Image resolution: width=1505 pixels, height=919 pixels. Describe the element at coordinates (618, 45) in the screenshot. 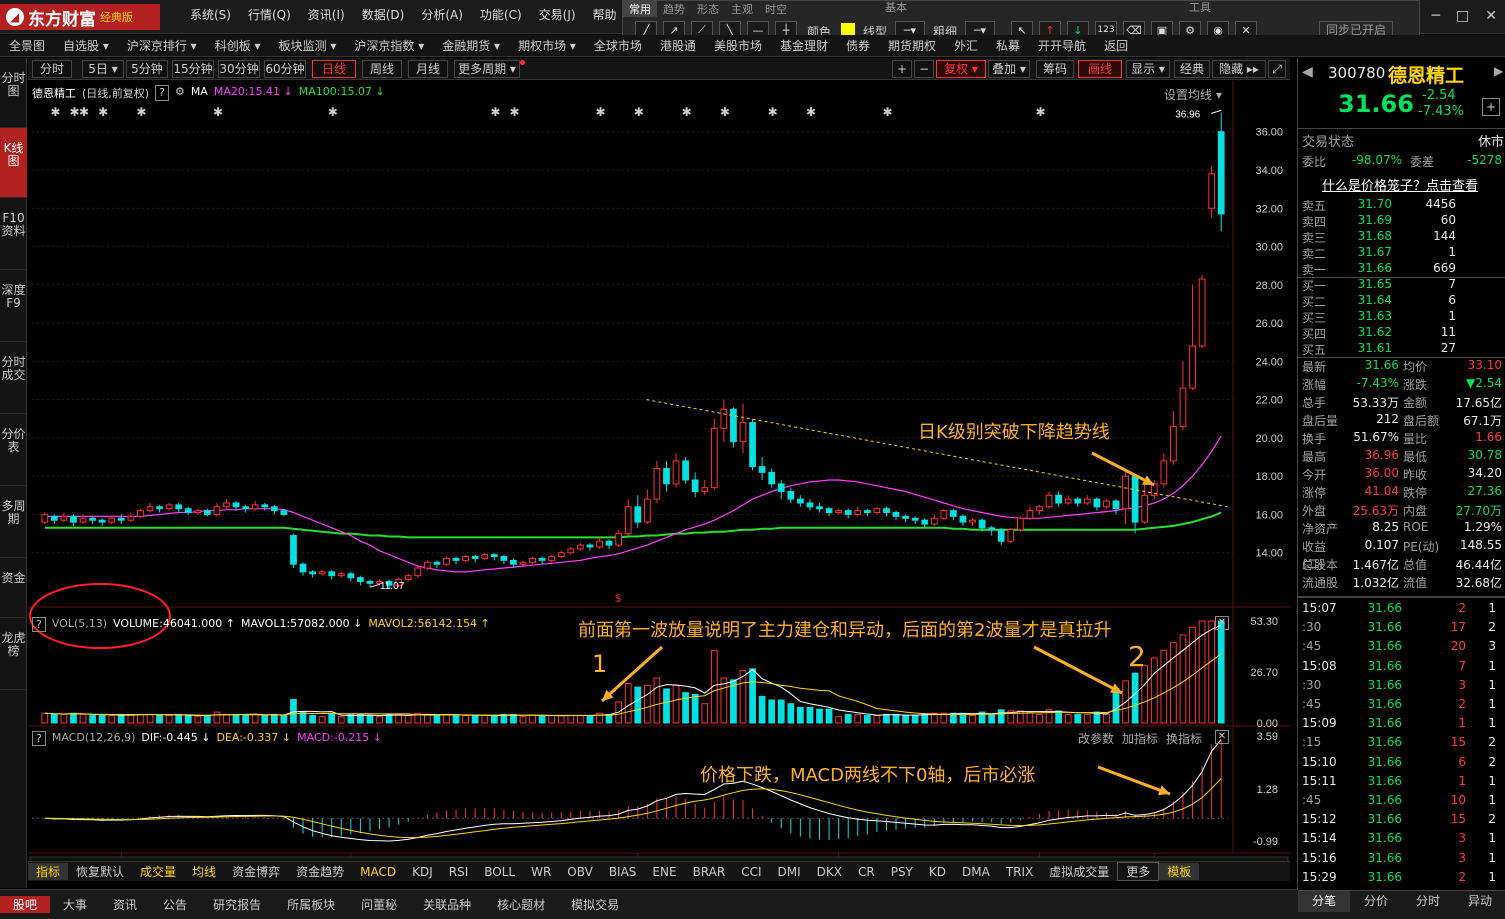

I see `nav-global: 全球市场` at that location.